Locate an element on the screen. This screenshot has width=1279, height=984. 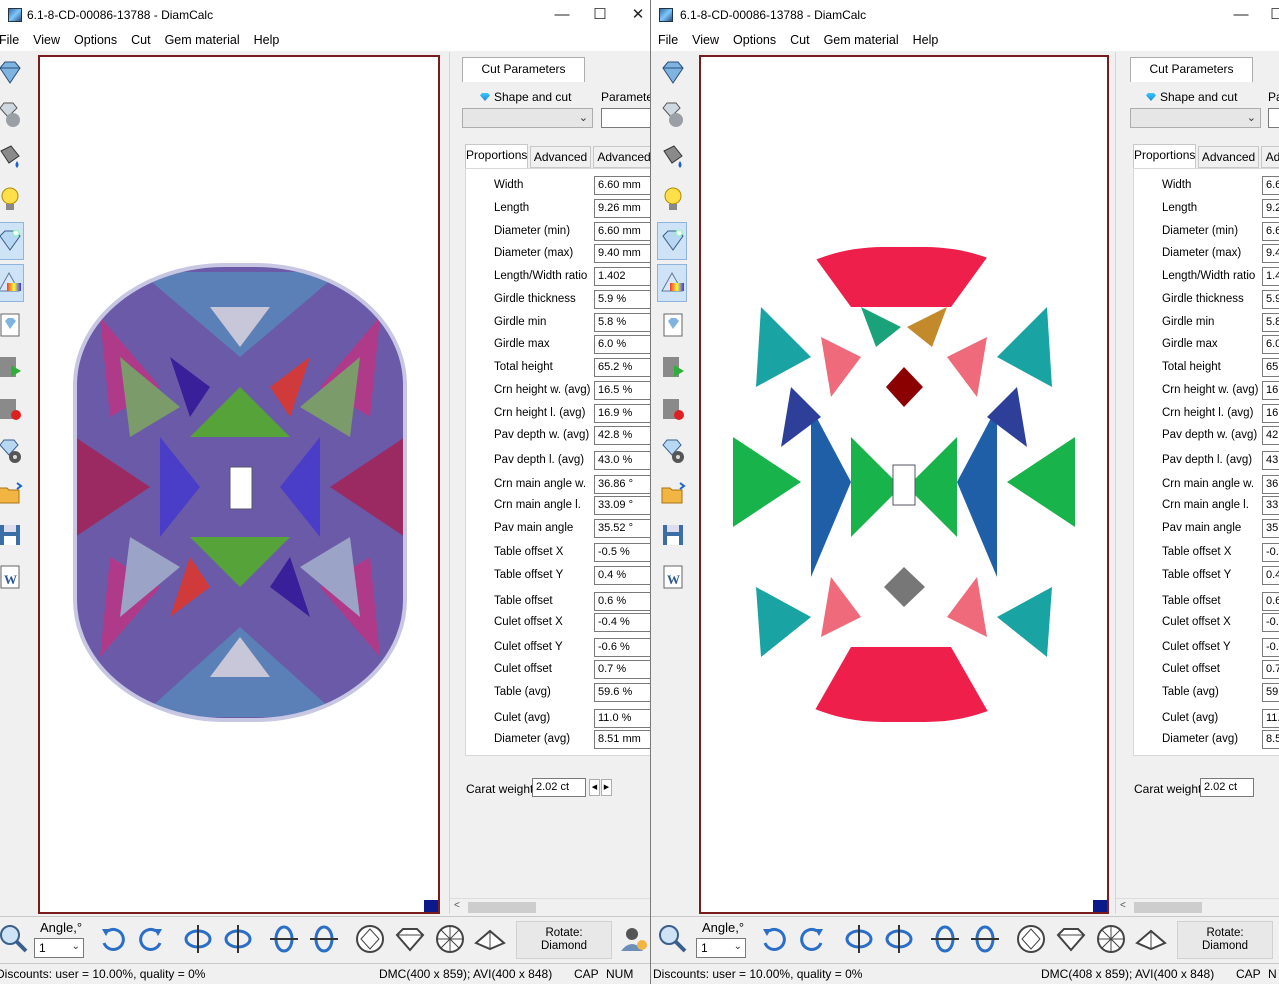
proportion-value-input: 43.0 % is located at coordinates (622, 460).